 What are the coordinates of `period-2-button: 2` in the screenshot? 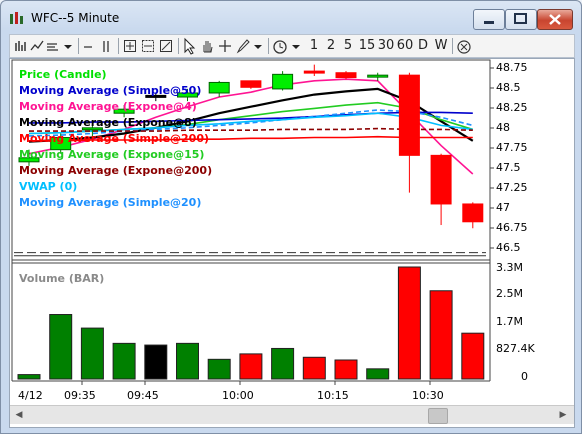 It's located at (331, 46).